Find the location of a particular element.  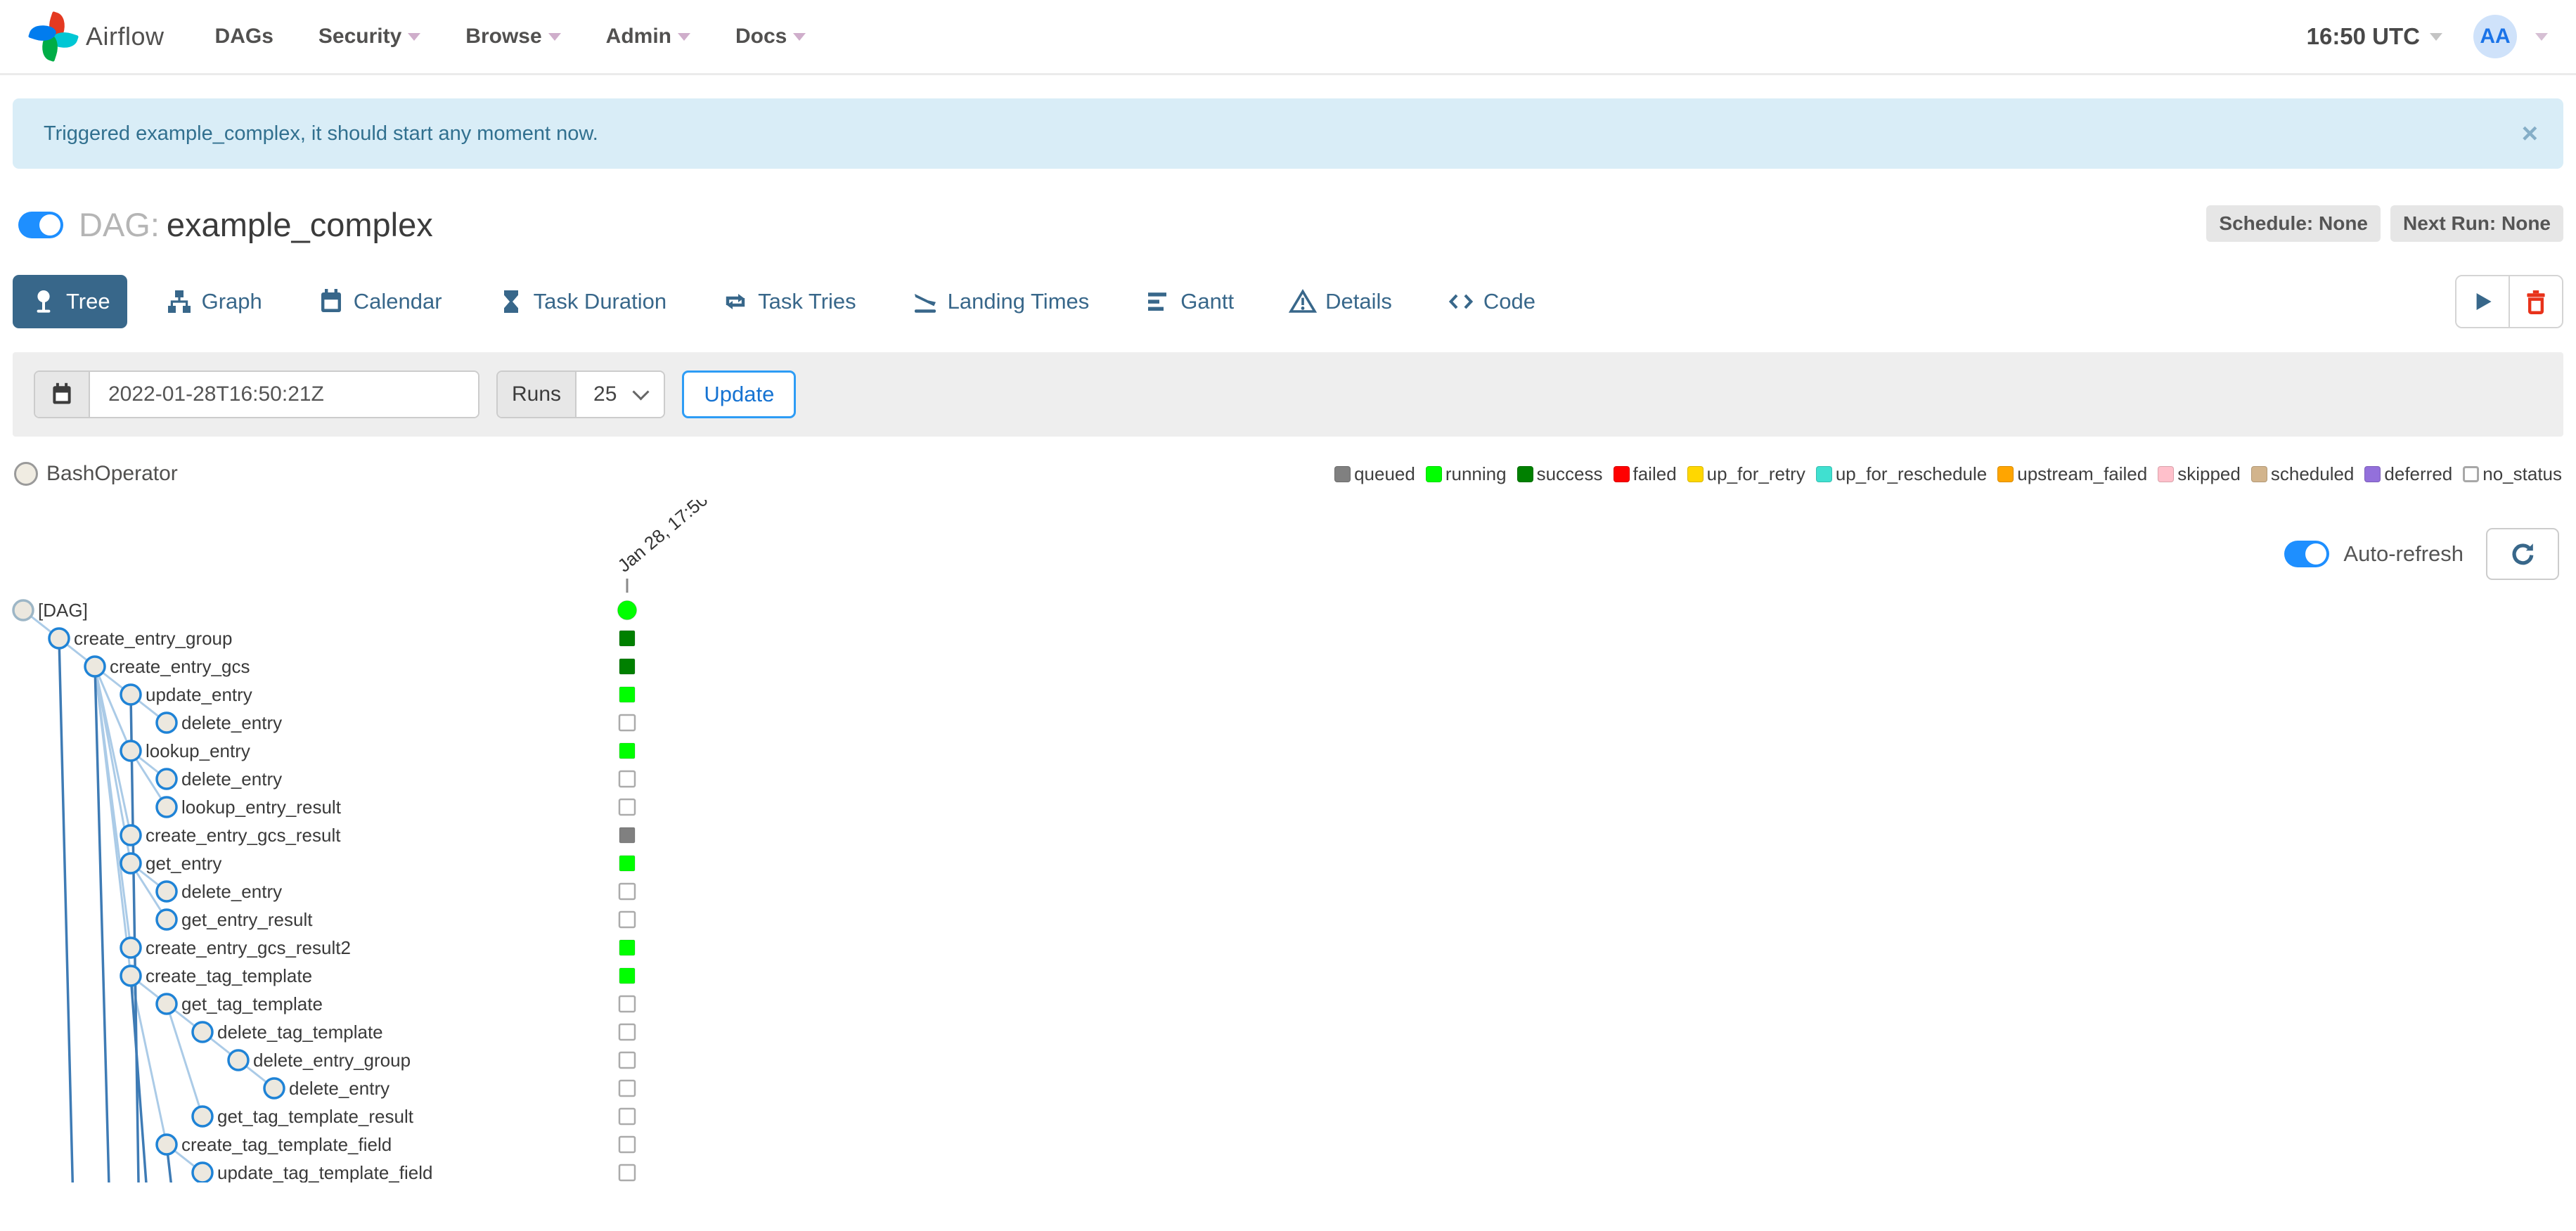

tree-node-create_entry_gcs_result is located at coordinates (131, 835).